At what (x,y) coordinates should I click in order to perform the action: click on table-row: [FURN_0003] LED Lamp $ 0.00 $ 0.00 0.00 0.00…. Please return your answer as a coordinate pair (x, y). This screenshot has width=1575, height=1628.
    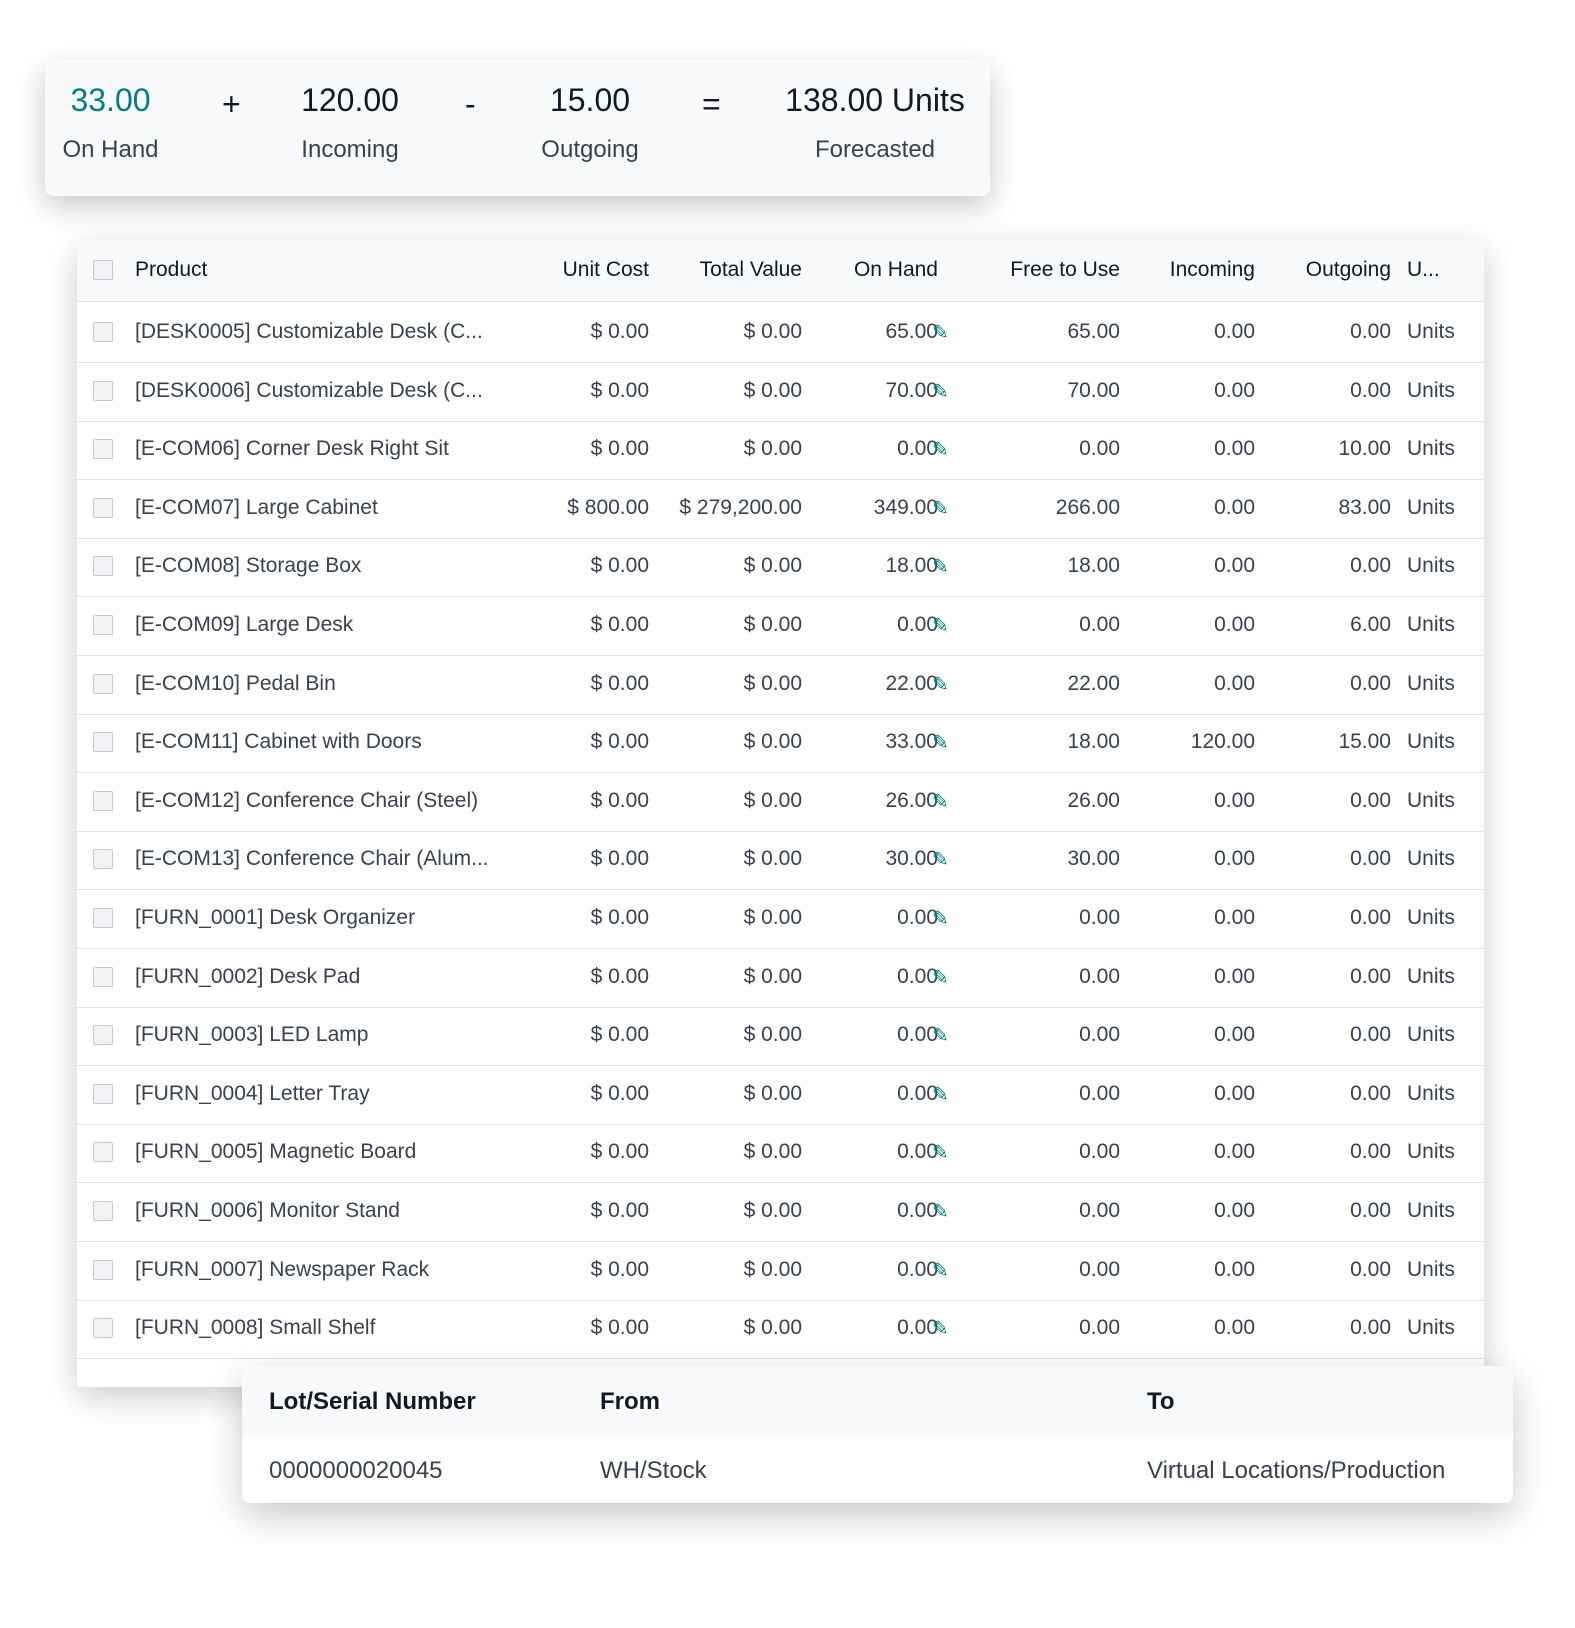
    Looking at the image, I should click on (780, 1036).